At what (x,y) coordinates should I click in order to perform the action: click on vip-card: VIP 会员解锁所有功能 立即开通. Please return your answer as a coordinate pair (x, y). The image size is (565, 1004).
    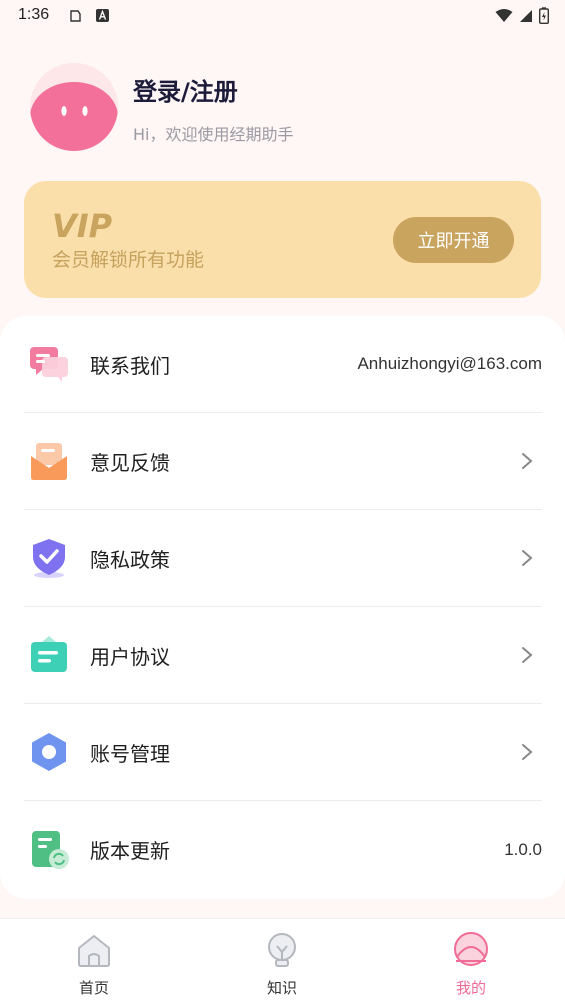
    Looking at the image, I should click on (282, 239).